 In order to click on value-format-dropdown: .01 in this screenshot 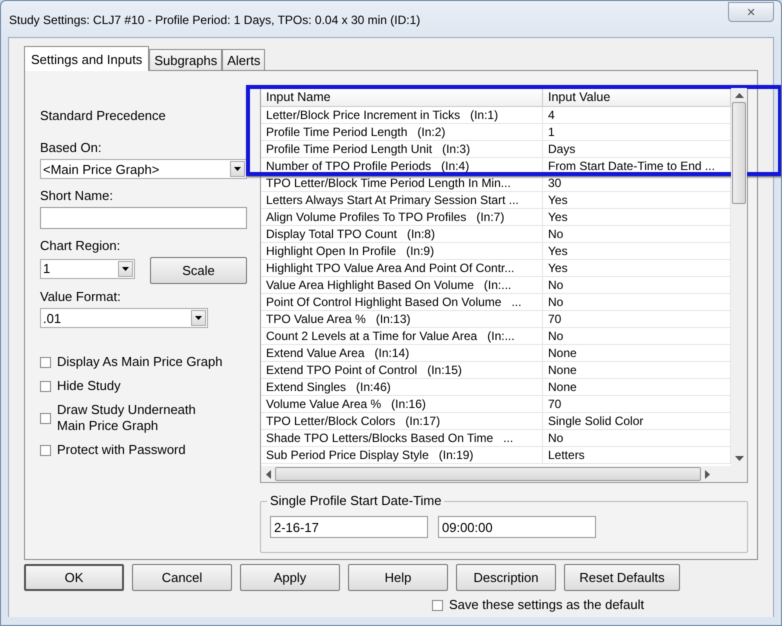, I will do `click(124, 318)`.